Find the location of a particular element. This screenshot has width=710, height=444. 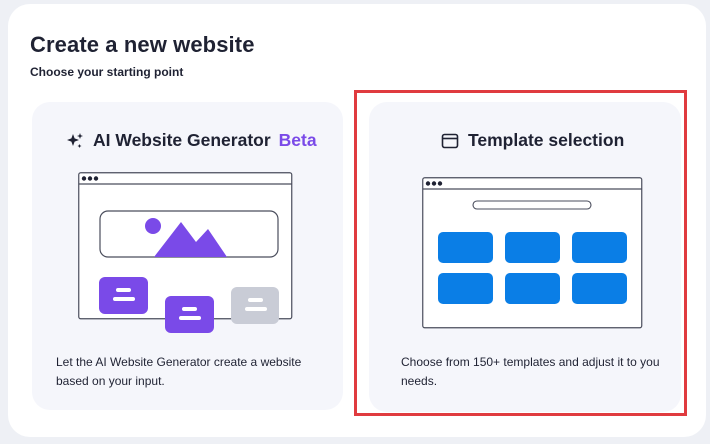

page-subtitle: Choose your starting point is located at coordinates (107, 72).